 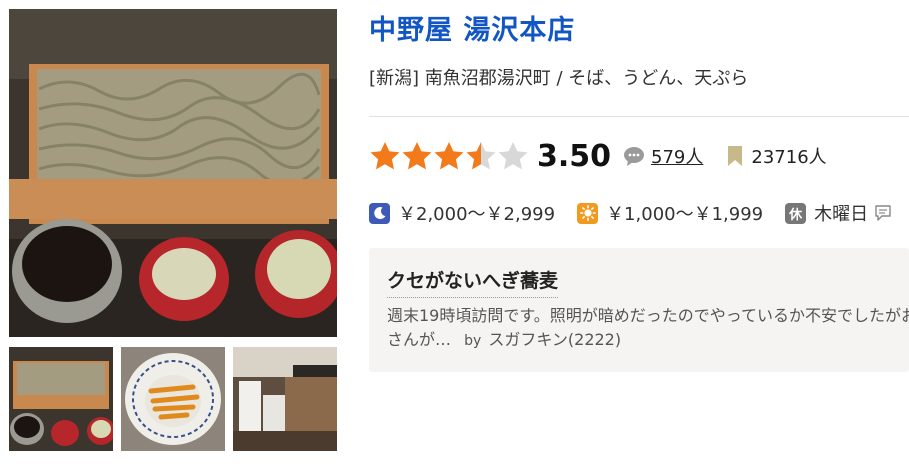 What do you see at coordinates (735, 156) in the screenshot?
I see `bookmark-icon` at bounding box center [735, 156].